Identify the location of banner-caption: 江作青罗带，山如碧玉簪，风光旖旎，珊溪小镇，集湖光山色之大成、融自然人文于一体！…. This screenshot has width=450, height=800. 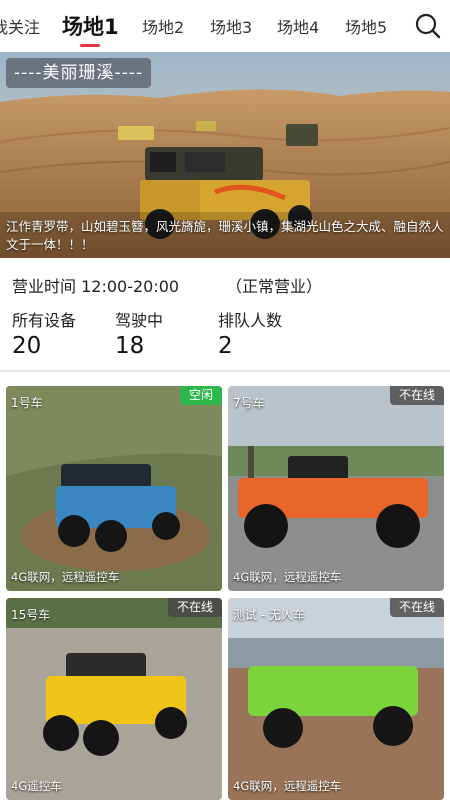
(225, 235).